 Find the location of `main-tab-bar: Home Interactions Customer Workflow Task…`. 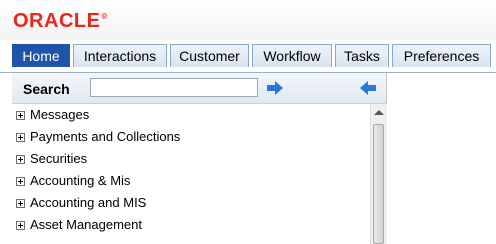

main-tab-bar: Home Interactions Customer Workflow Task… is located at coordinates (248, 56).